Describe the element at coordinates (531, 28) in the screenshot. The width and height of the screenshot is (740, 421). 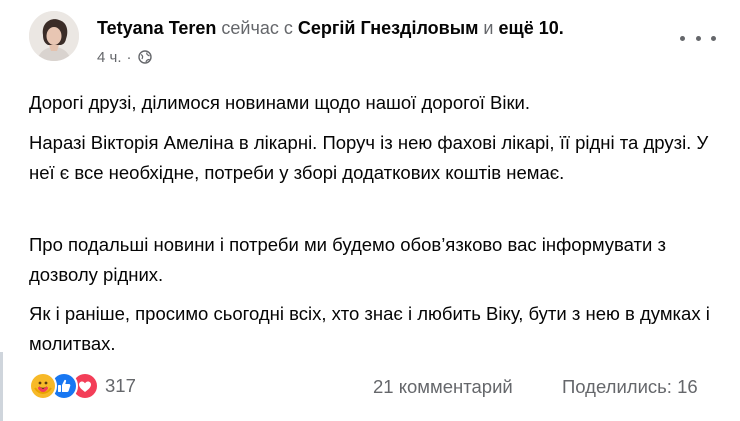
I see `tagged-others: ещё 10.` at that location.